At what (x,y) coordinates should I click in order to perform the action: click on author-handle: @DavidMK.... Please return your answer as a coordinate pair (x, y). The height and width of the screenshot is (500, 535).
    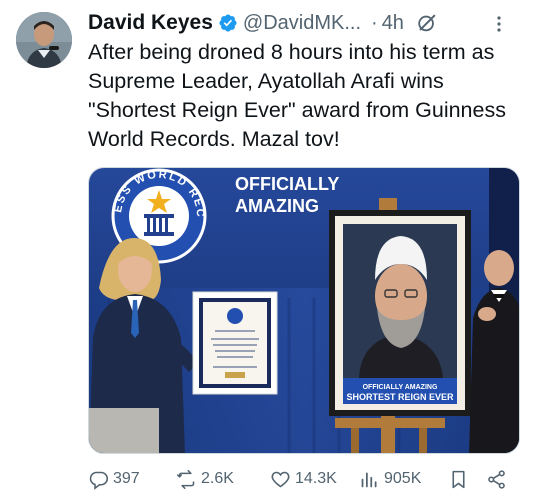
    Looking at the image, I should click on (302, 23).